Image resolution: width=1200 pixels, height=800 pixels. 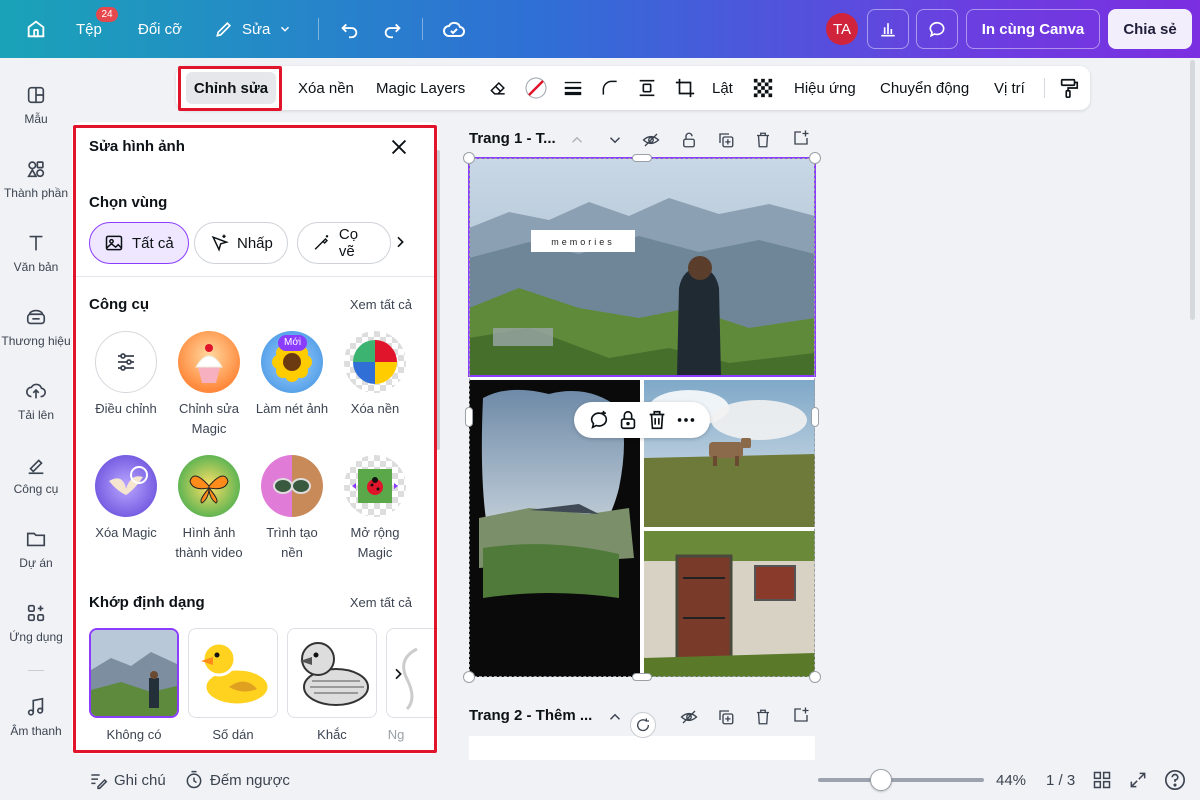 I want to click on sidebar-item-elements: Thành phần, so click(x=36, y=179).